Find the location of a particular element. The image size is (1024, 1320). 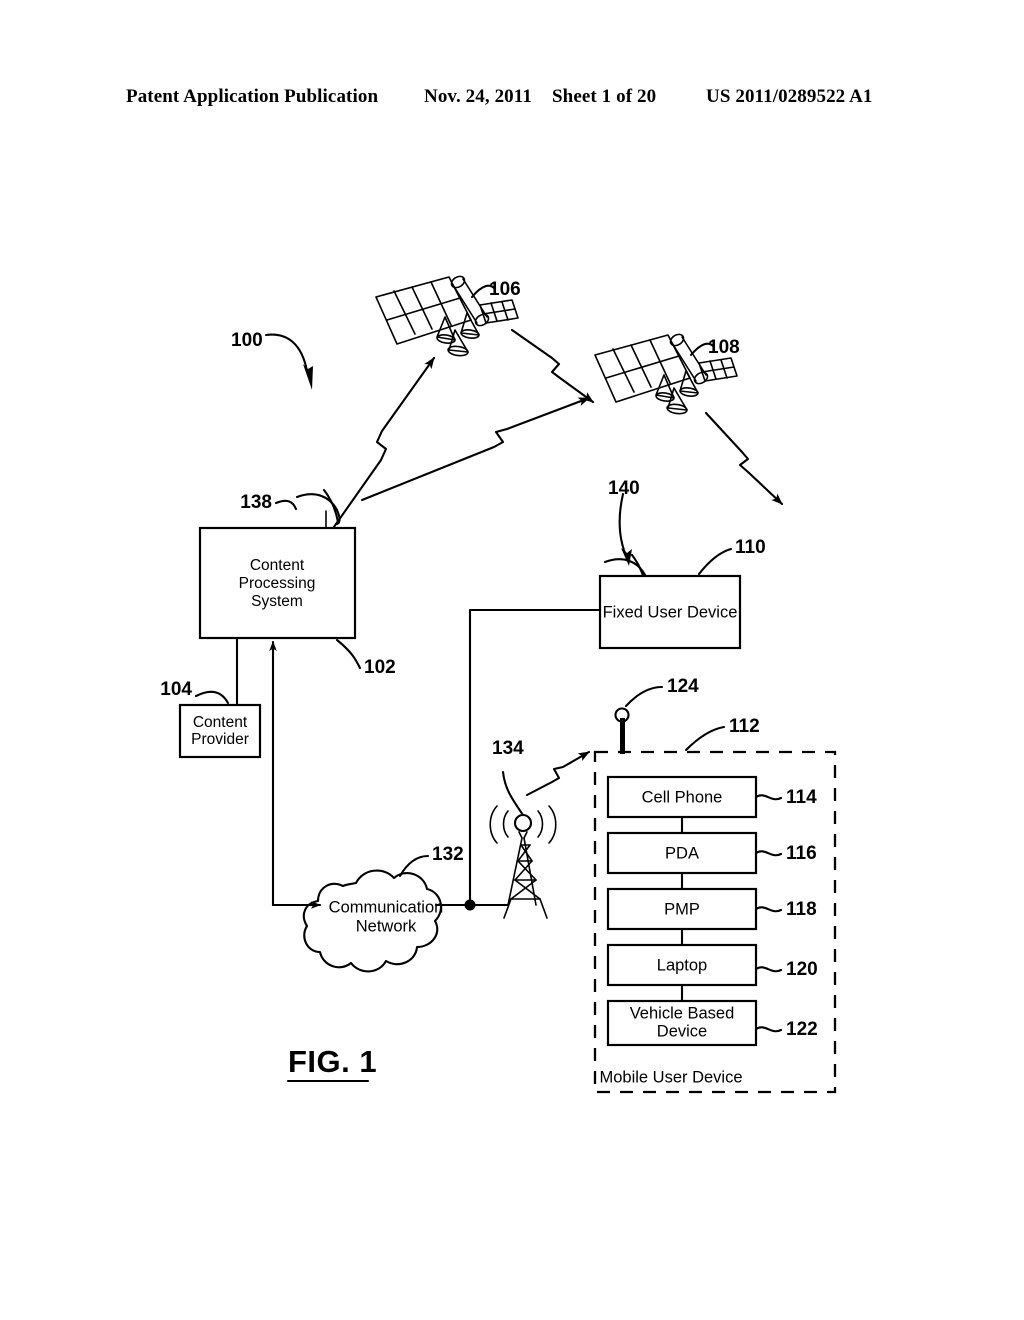

communication-network-cloud: Communication Network 132 is located at coordinates (383, 908).